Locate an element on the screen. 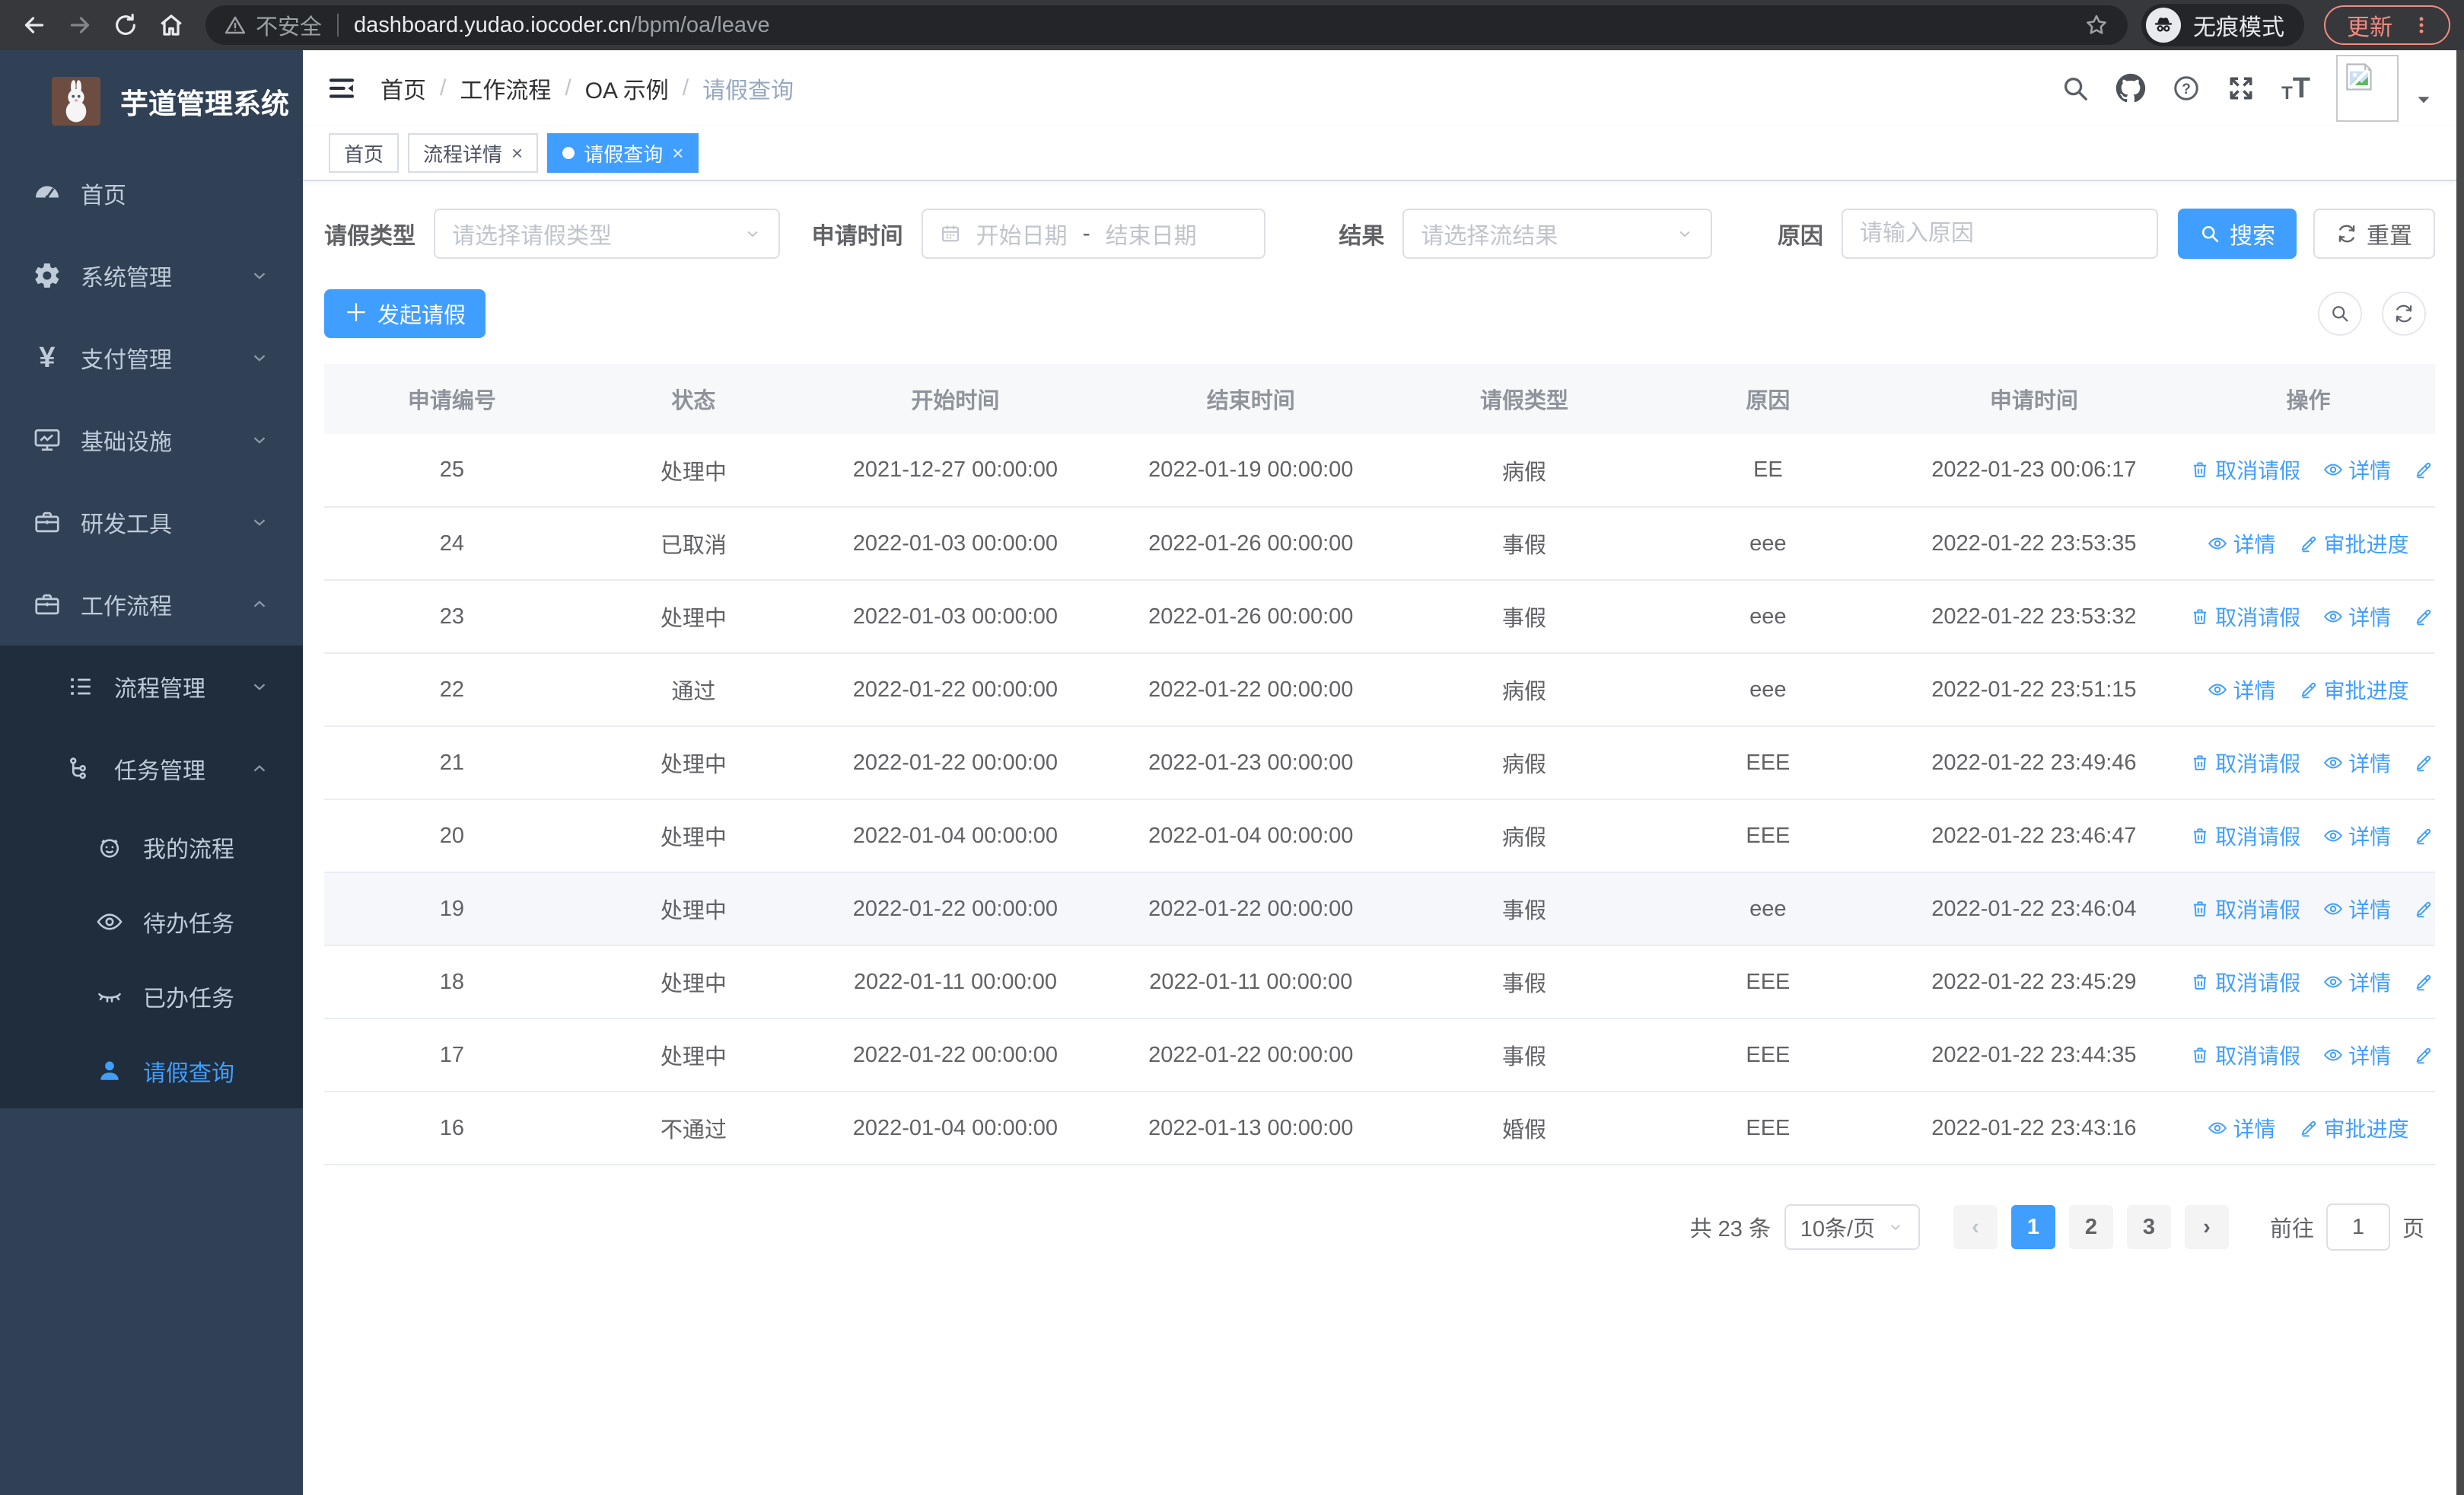 This screenshot has width=2464, height=1495. cell-reason: EEE is located at coordinates (1768, 762).